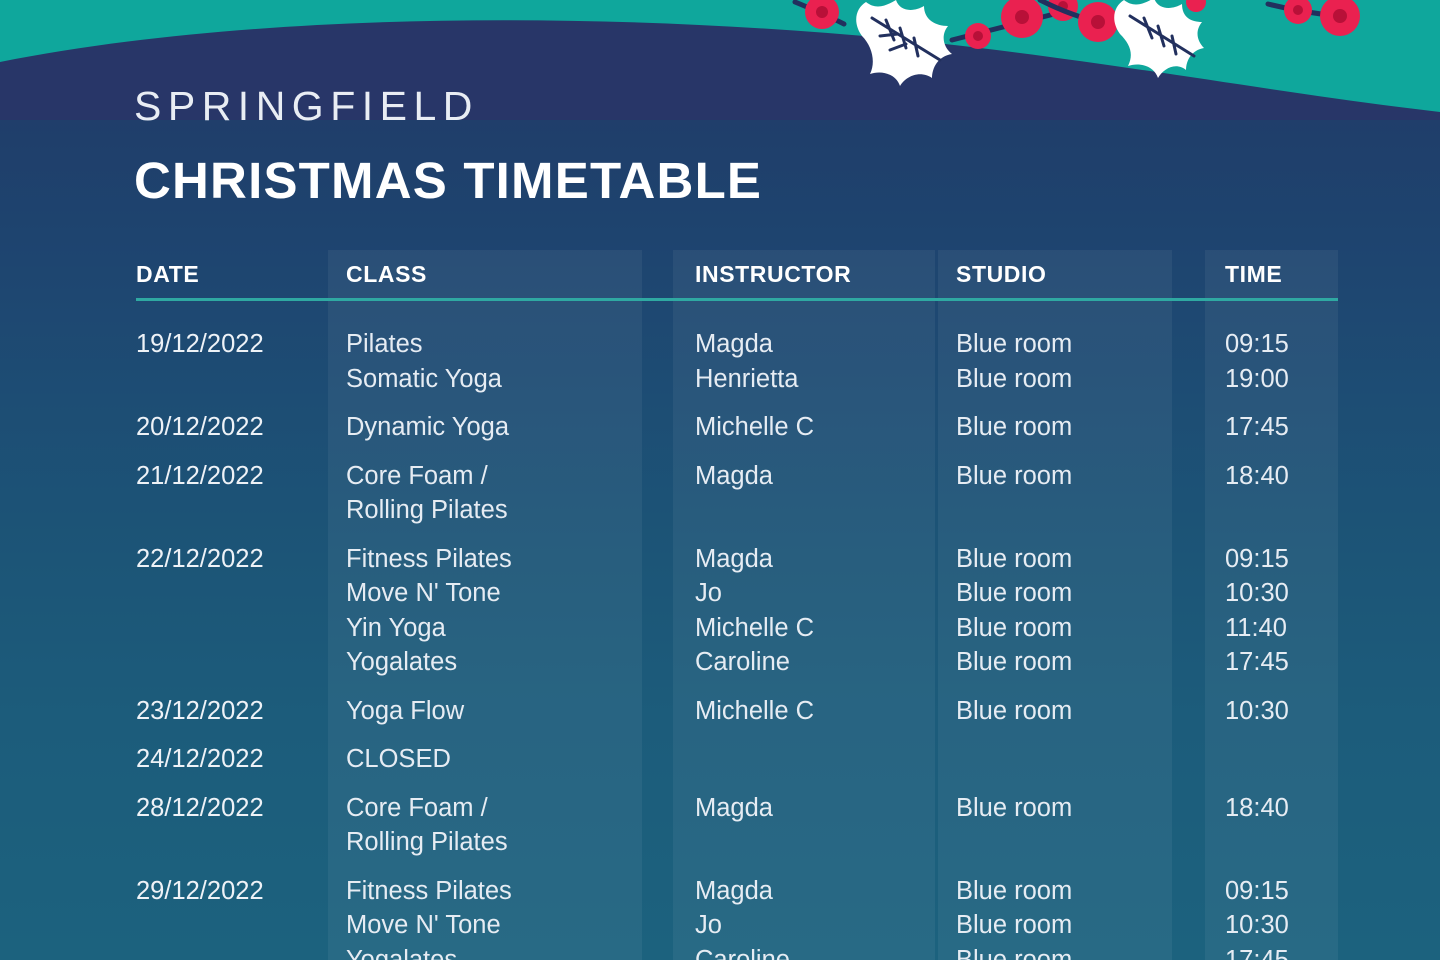  I want to click on cell-studio: Blue room Blue room, so click(1071, 361).